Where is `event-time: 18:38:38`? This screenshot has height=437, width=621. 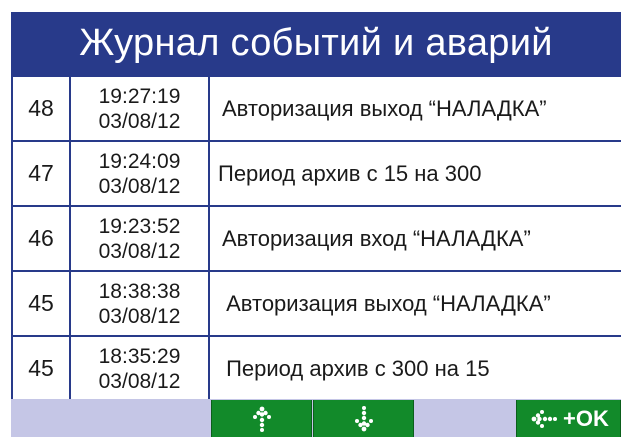 event-time: 18:38:38 is located at coordinates (139, 291).